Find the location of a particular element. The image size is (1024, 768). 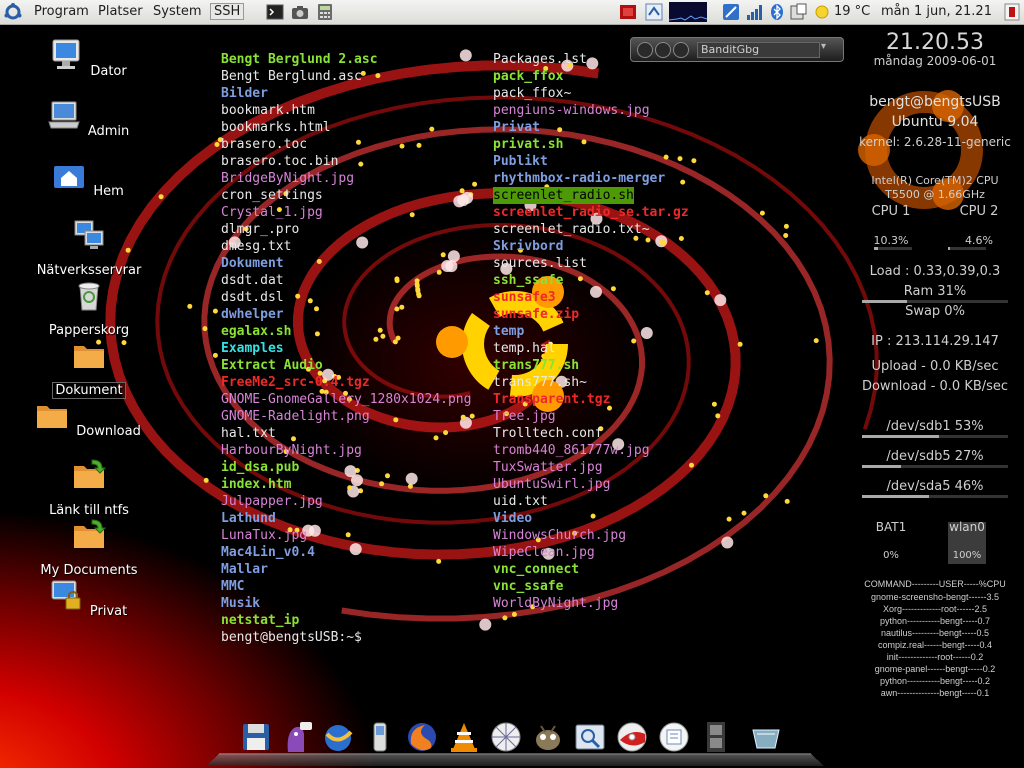

thunderbird-icon is located at coordinates (338, 737).